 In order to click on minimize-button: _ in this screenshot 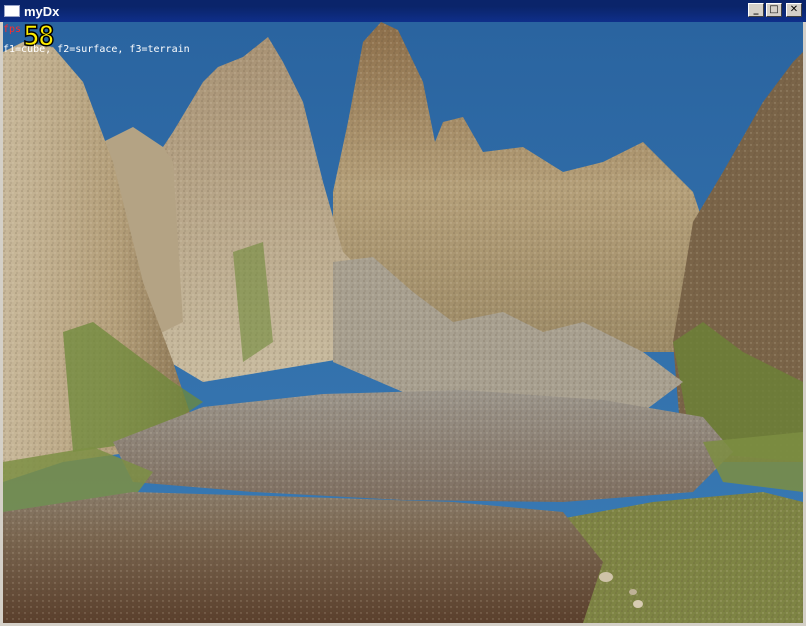, I will do `click(756, 10)`.